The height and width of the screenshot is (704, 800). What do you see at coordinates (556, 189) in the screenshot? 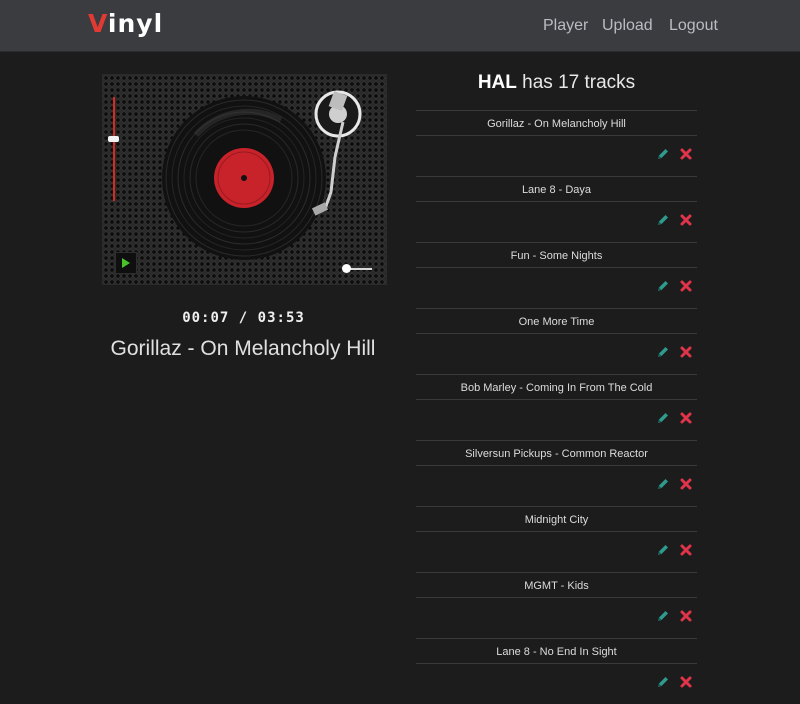
I see `track-title: Lane 8 - Daya` at bounding box center [556, 189].